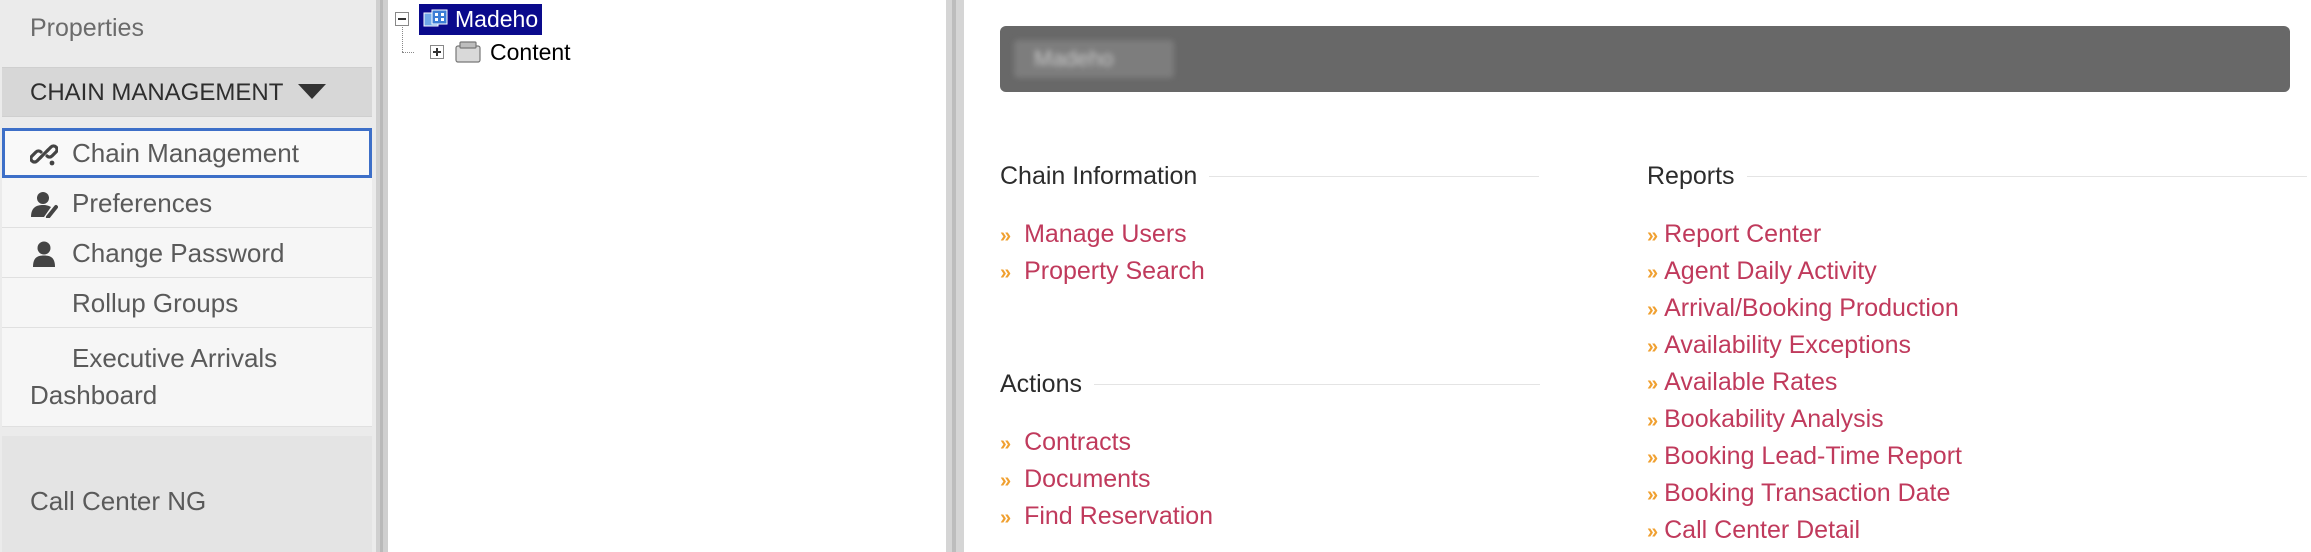 This screenshot has width=2311, height=552. Describe the element at coordinates (1099, 176) in the screenshot. I see `chain-information-title: Chain Information` at that location.